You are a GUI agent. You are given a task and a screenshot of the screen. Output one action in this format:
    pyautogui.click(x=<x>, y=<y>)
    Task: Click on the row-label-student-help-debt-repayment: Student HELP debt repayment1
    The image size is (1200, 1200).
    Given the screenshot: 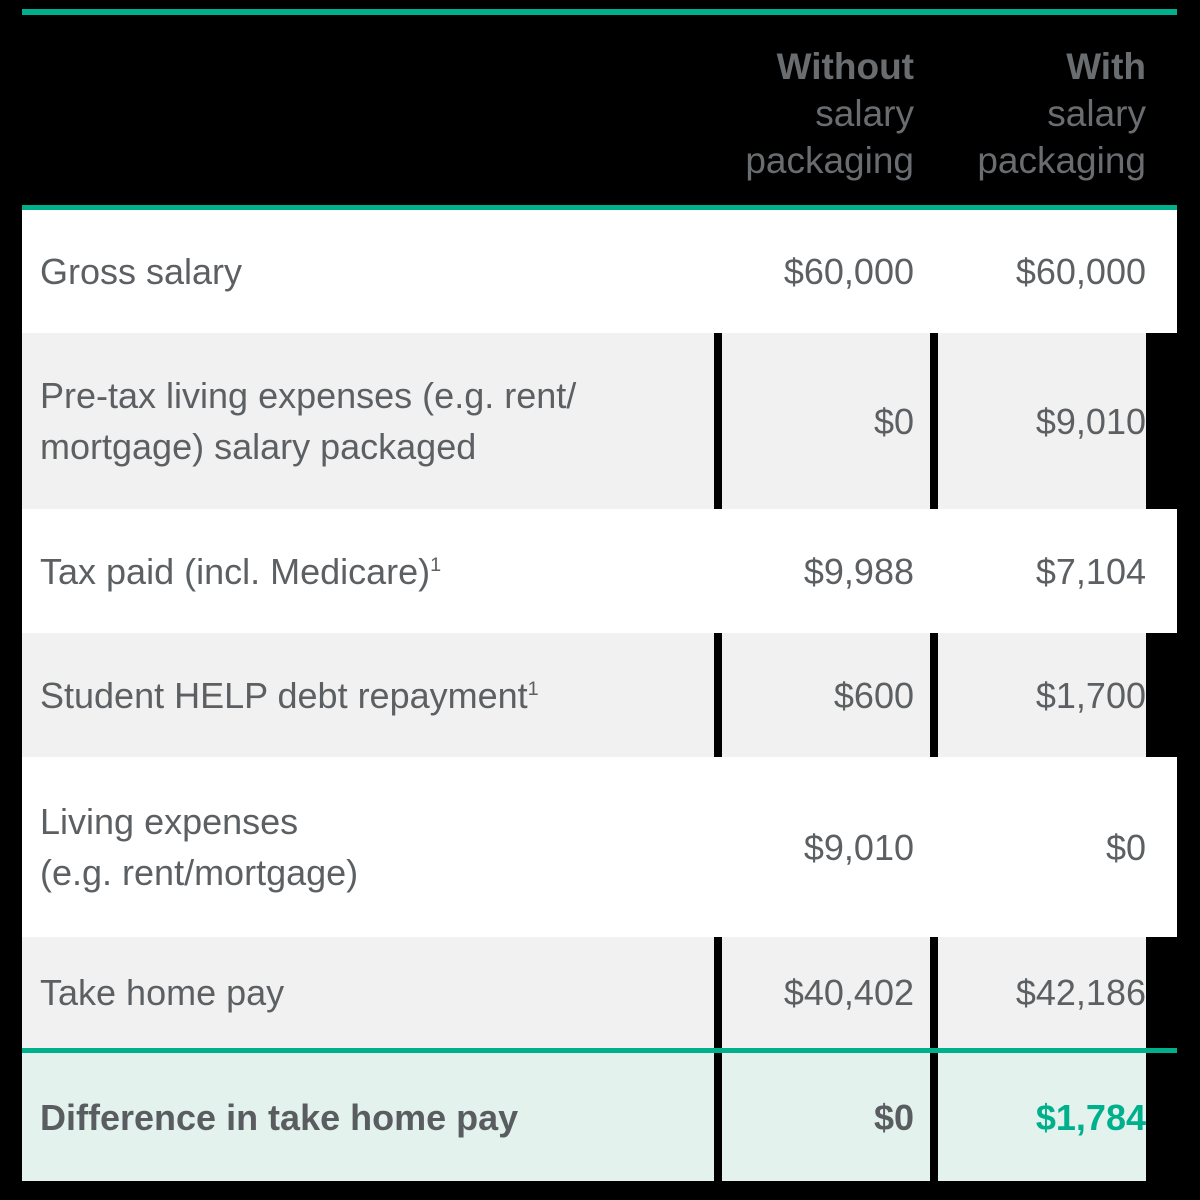 What is the action you would take?
    pyautogui.click(x=368, y=695)
    